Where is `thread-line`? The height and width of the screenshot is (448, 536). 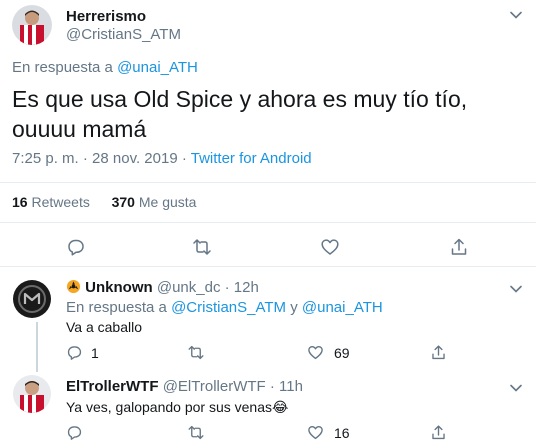
thread-line is located at coordinates (37, 347).